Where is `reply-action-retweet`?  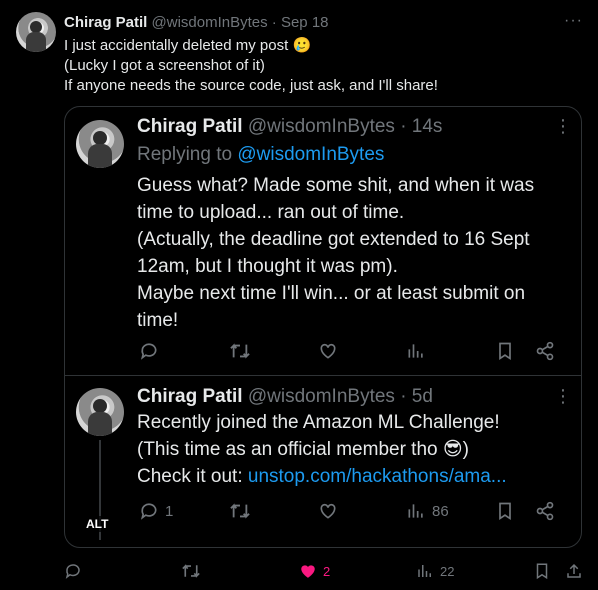
reply-action-retweet is located at coordinates (240, 351).